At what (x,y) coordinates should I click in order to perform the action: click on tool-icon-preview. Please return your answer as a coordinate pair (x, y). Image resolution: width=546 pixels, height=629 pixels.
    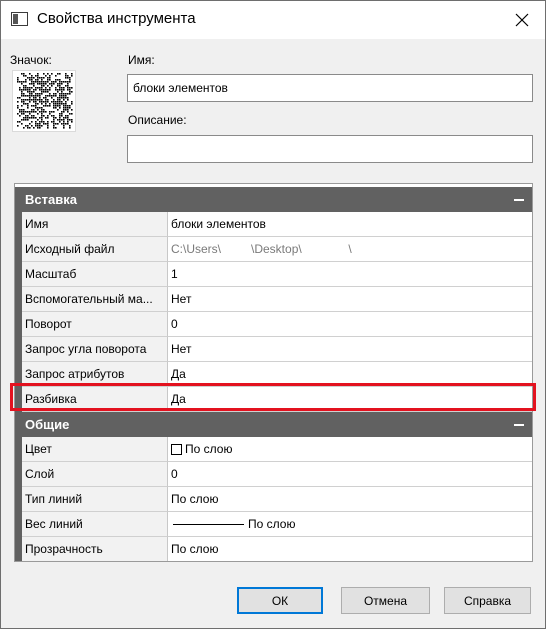
    Looking at the image, I should click on (44, 101).